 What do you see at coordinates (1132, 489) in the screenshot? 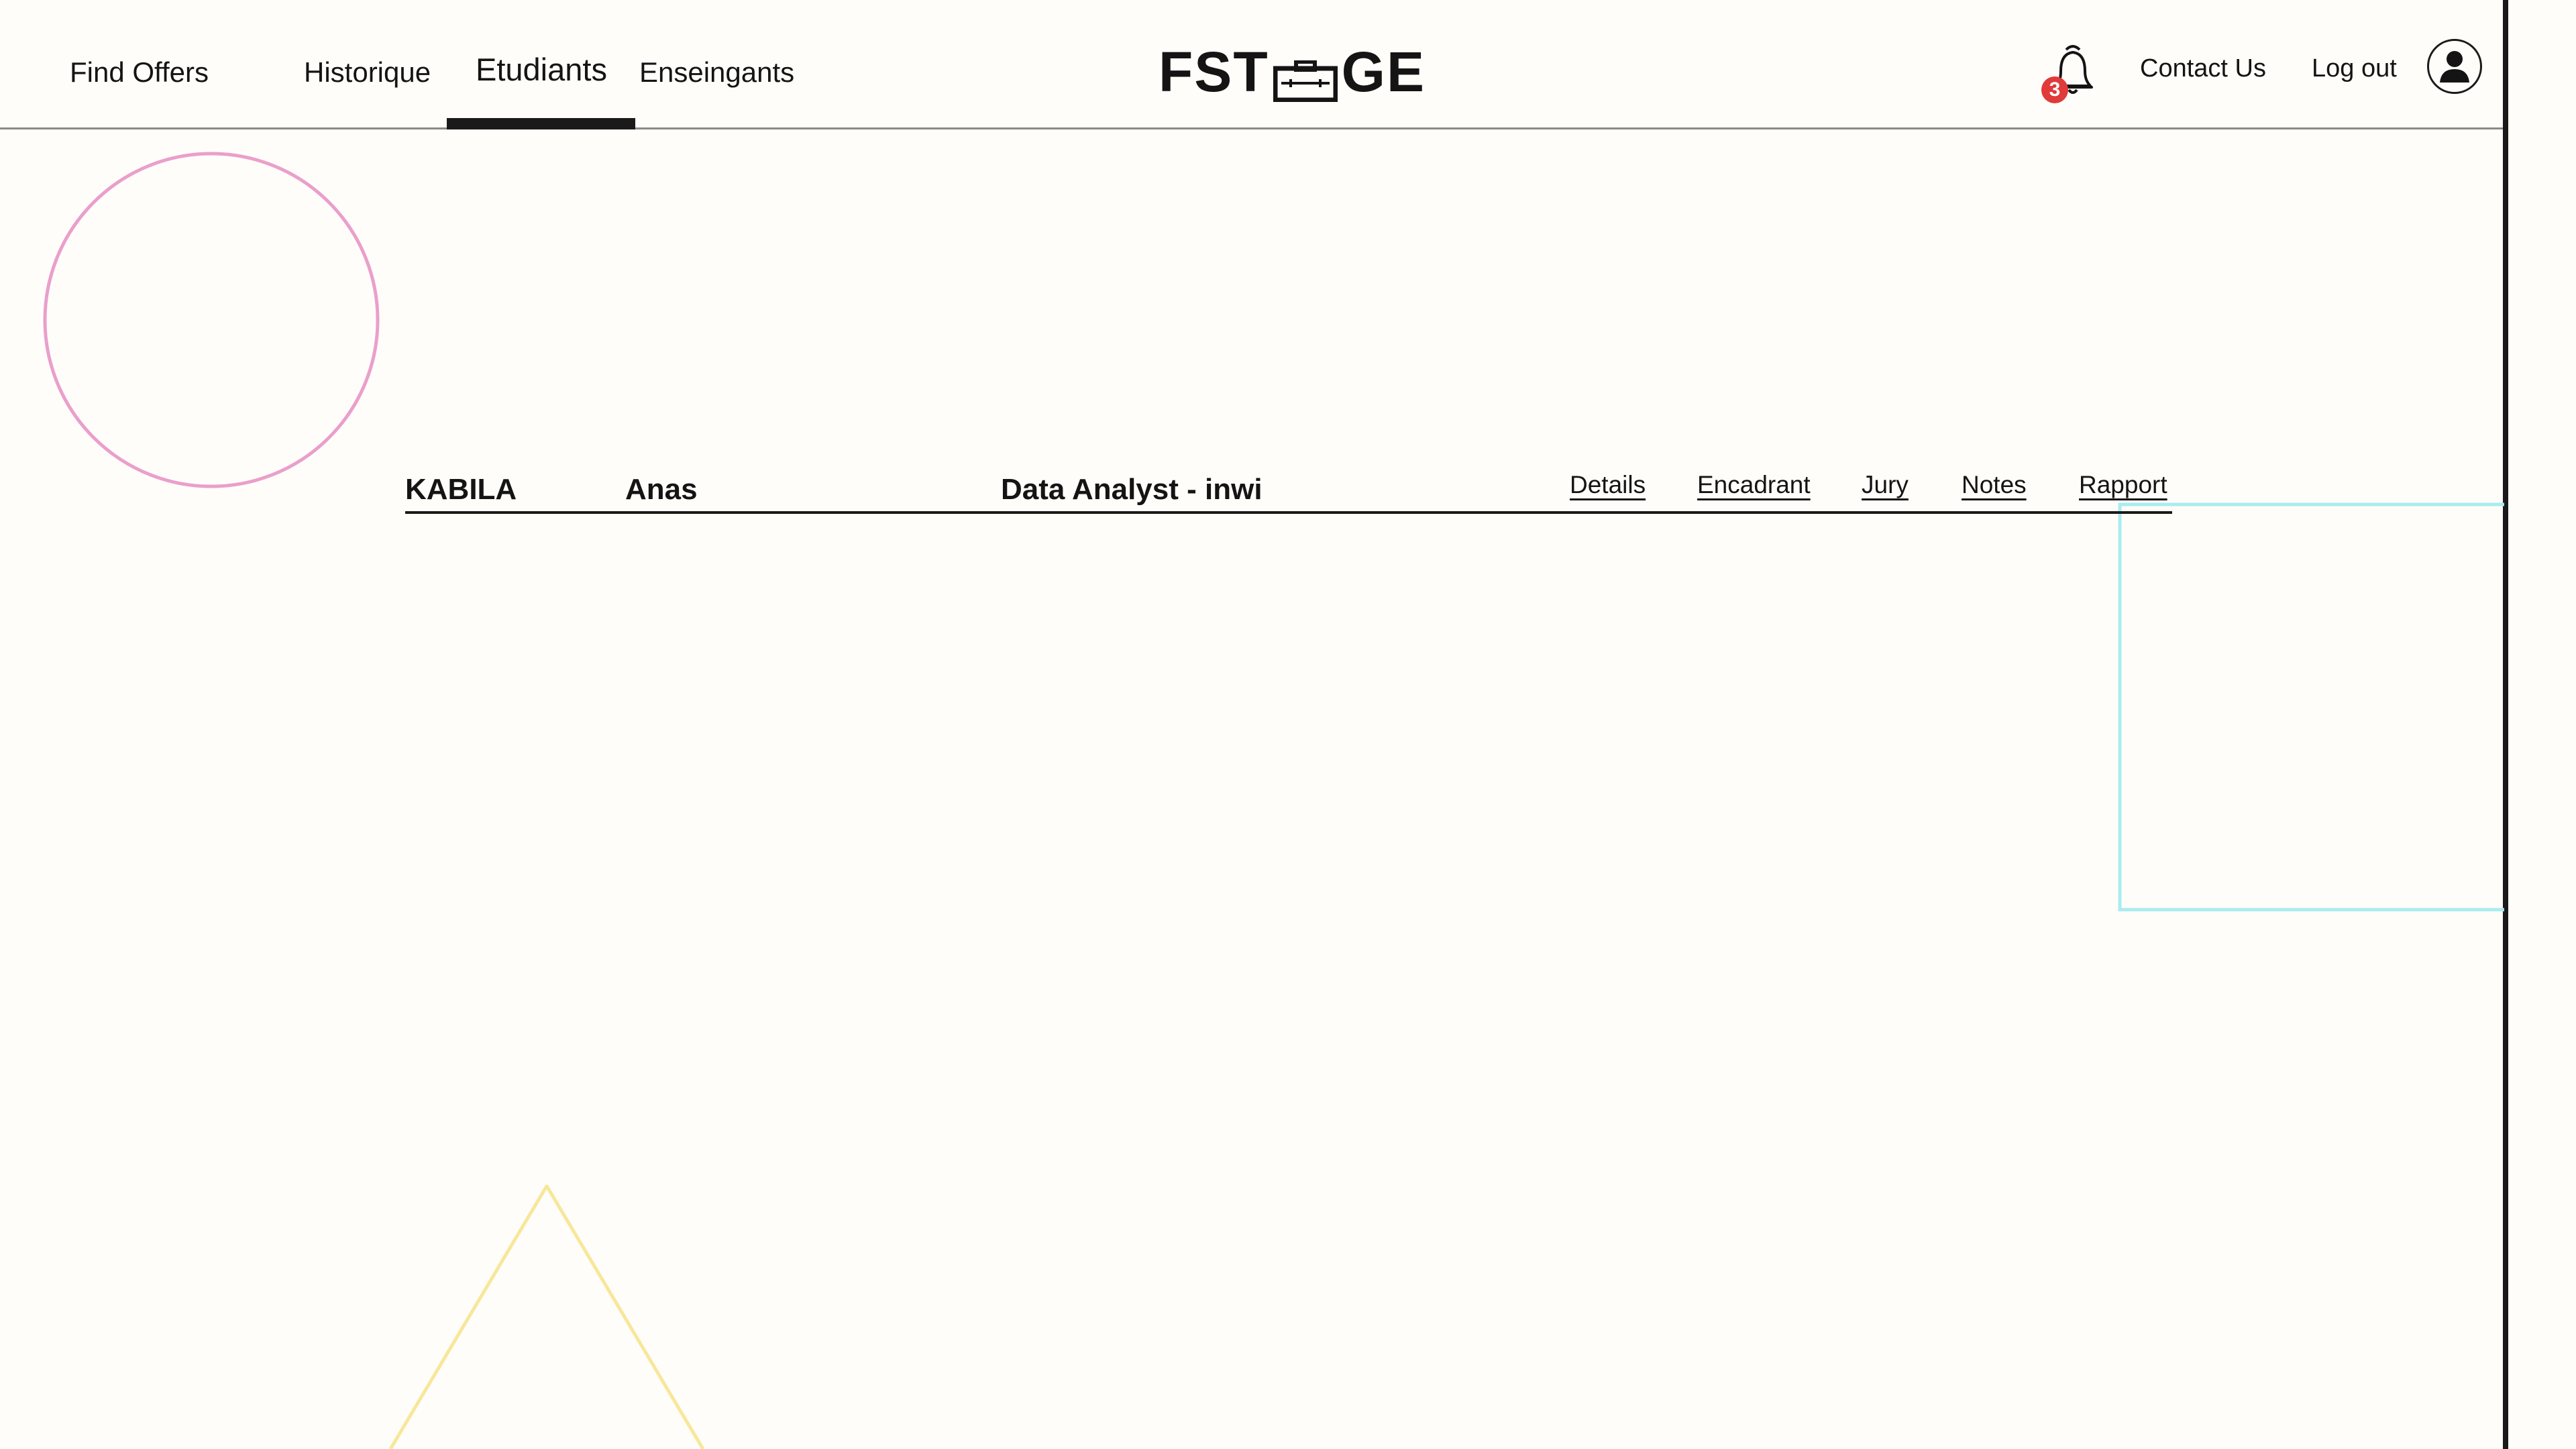
I see `student-position: Data Analyst - inwi` at bounding box center [1132, 489].